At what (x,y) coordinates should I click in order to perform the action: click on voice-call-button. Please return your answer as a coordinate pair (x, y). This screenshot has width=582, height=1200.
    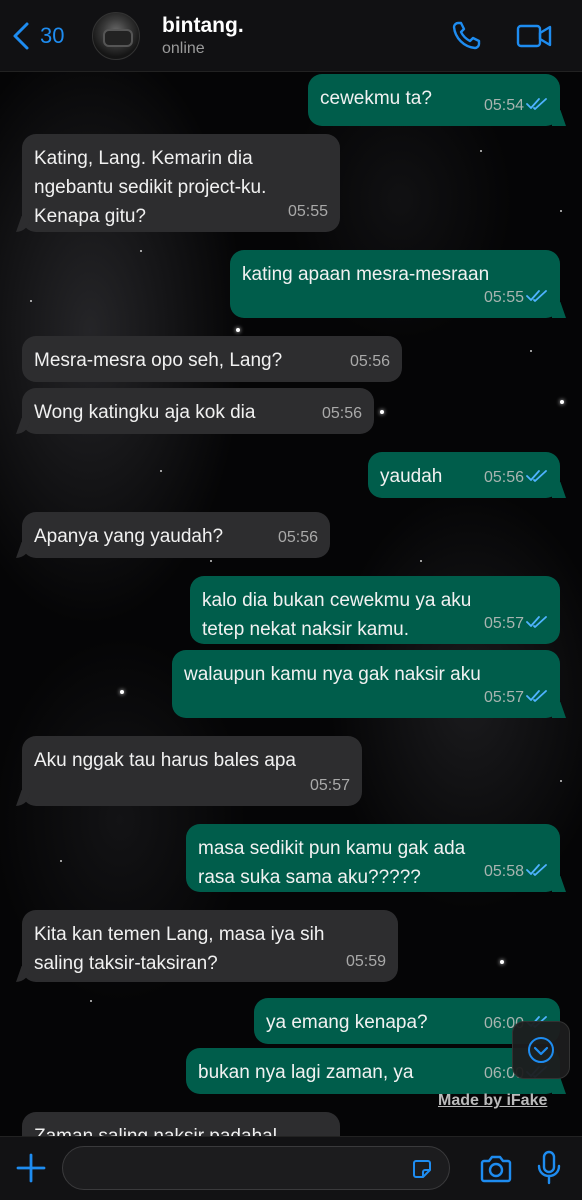
    Looking at the image, I should click on (468, 36).